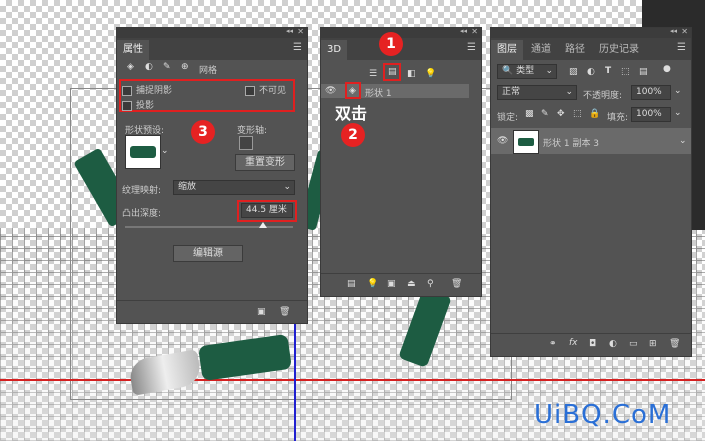 The image size is (705, 441). Describe the element at coordinates (471, 47) in the screenshot. I see `3d-panel-menu-icon: ☰` at that location.